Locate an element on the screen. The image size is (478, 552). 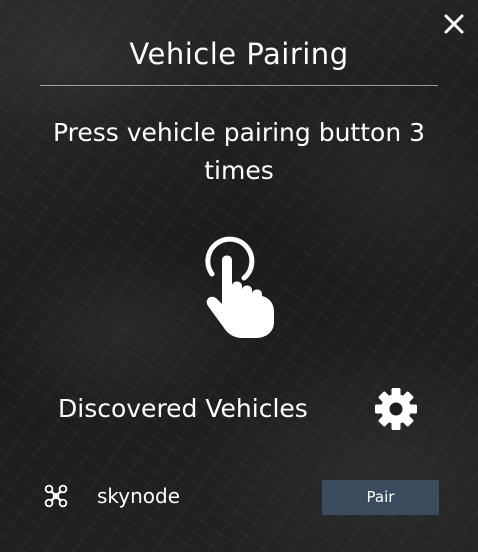
discovered-vehicles-label: Discovered Vehicles is located at coordinates (183, 408).